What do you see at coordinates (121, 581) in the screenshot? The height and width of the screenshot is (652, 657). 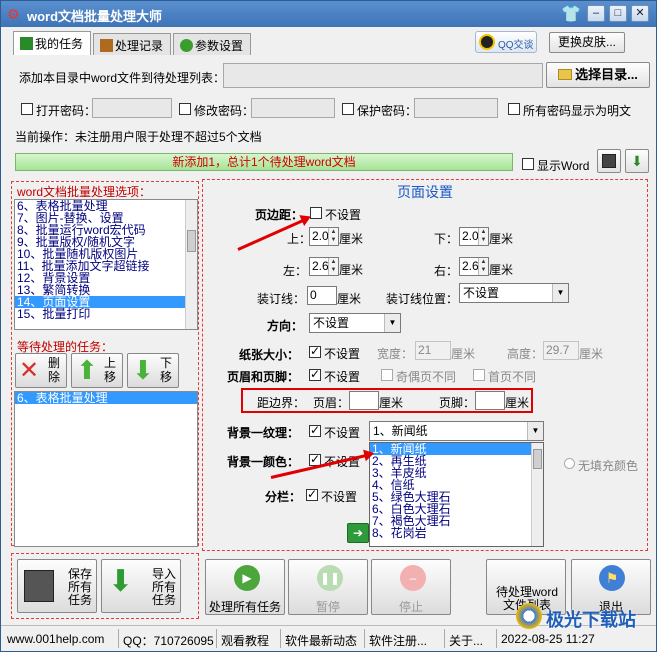 I see `import-icon: ⬇` at bounding box center [121, 581].